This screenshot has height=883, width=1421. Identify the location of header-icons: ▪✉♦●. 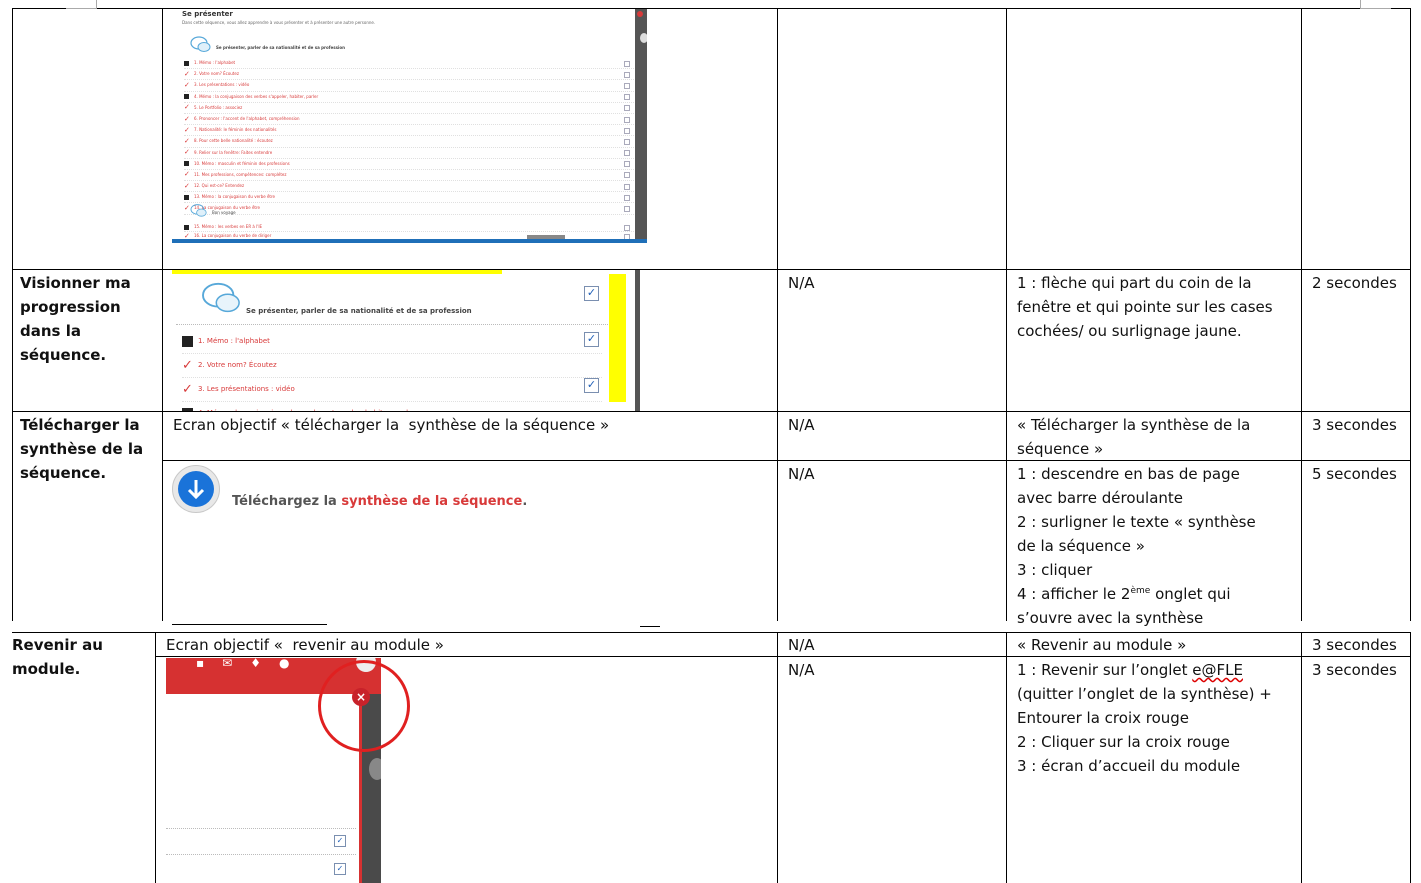
(252, 664).